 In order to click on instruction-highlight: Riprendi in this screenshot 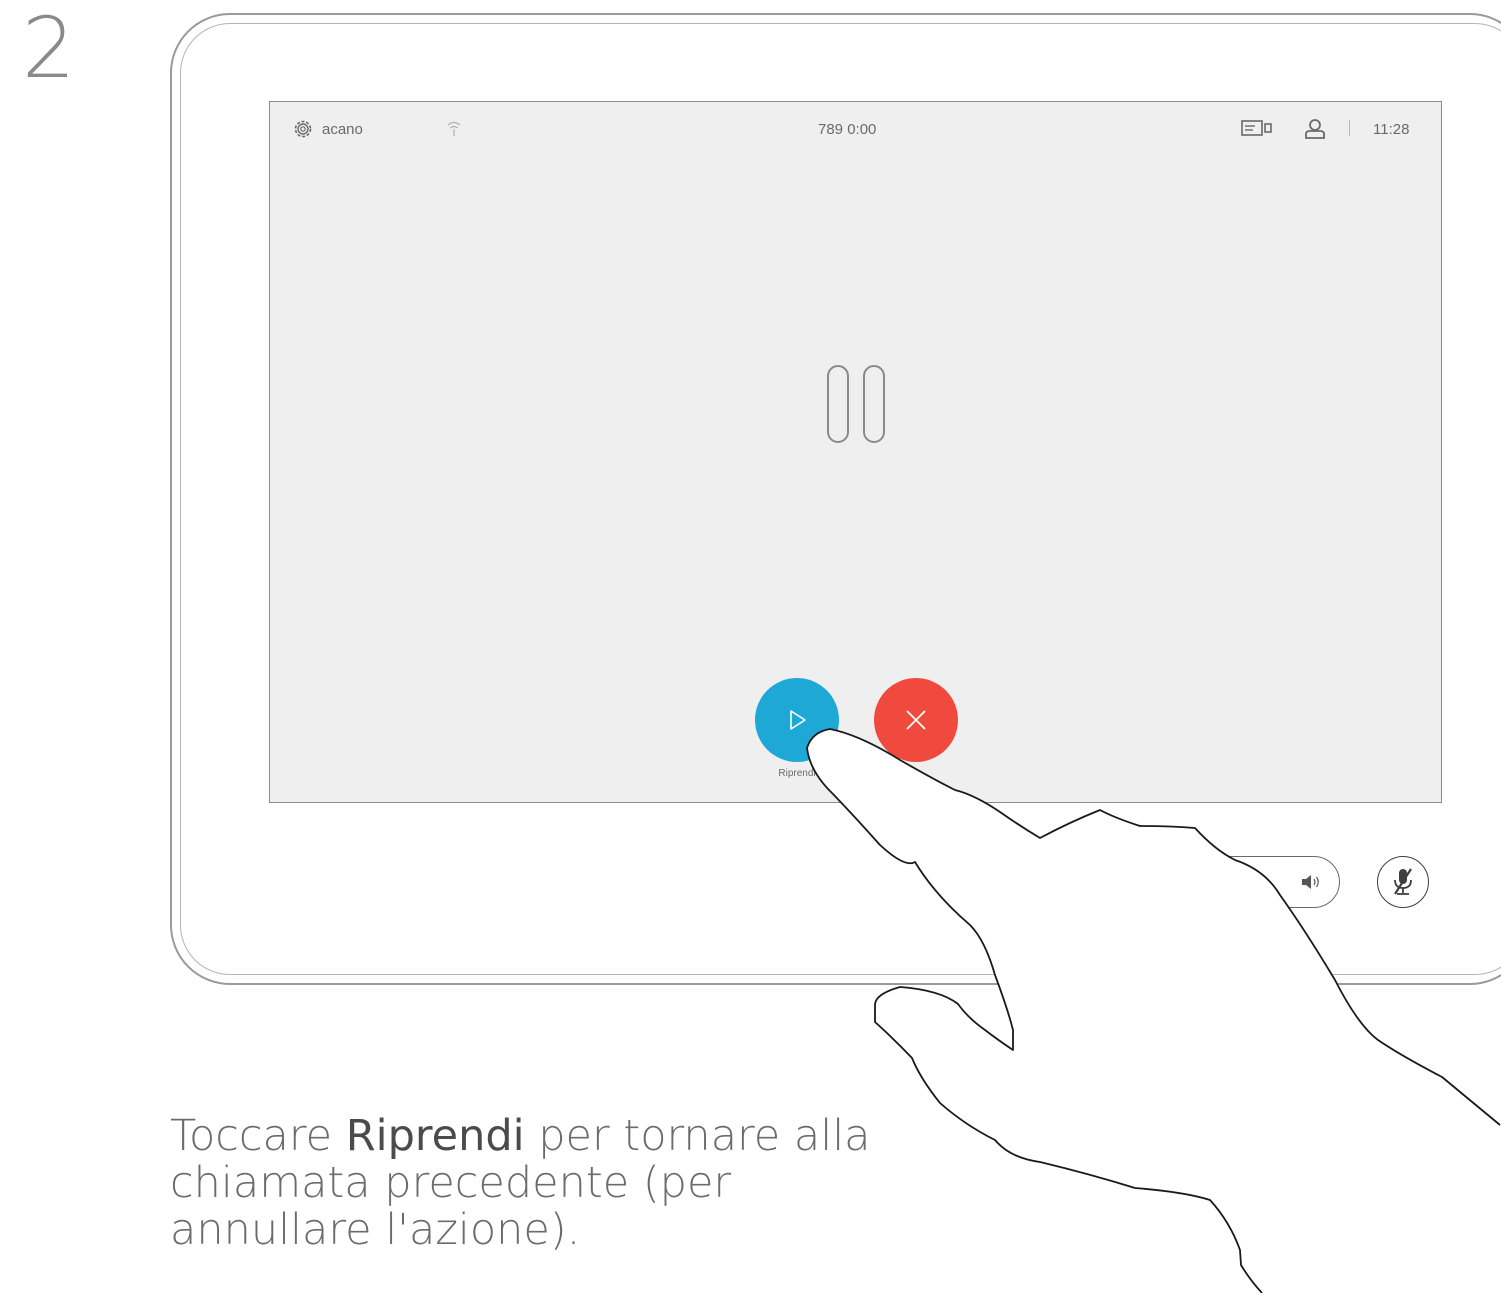, I will do `click(435, 1136)`.